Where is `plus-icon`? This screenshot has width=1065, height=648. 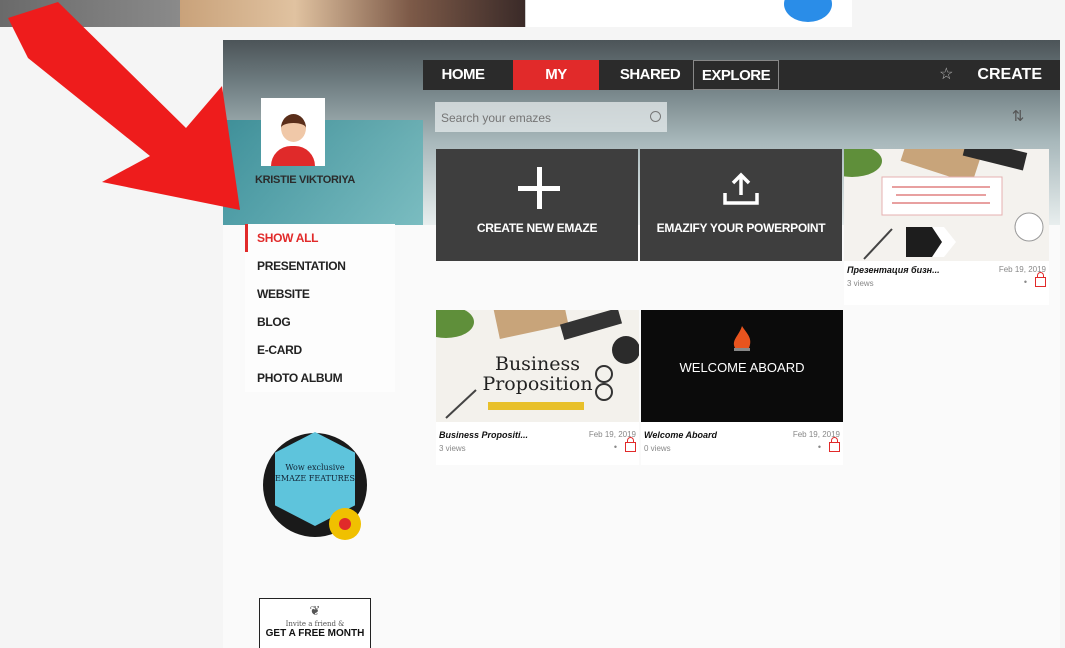 plus-icon is located at coordinates (539, 188).